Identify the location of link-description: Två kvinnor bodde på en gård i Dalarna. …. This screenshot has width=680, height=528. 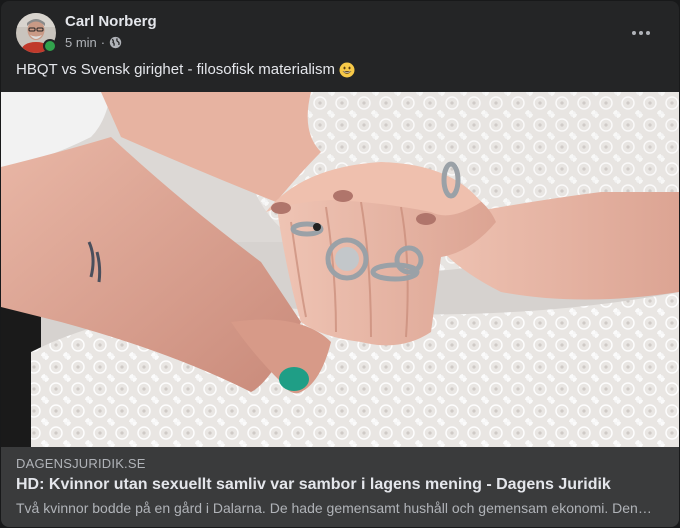
(334, 508).